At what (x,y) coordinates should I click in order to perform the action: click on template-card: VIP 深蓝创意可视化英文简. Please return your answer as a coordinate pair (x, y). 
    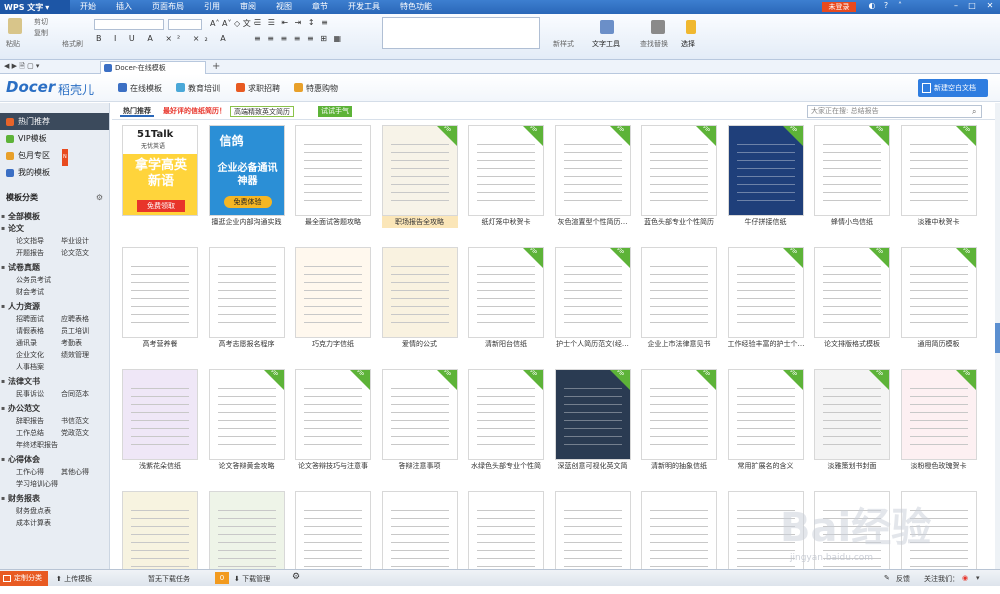
    Looking at the image, I should click on (592, 420).